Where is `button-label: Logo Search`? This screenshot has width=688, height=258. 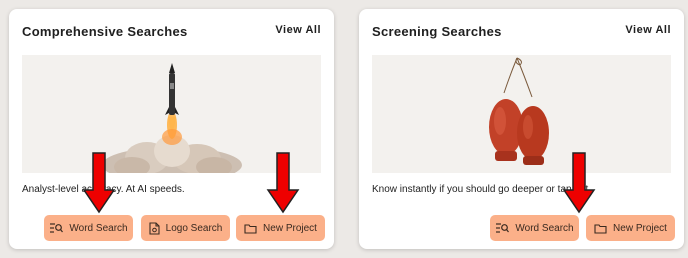
button-label: Logo Search is located at coordinates (194, 228).